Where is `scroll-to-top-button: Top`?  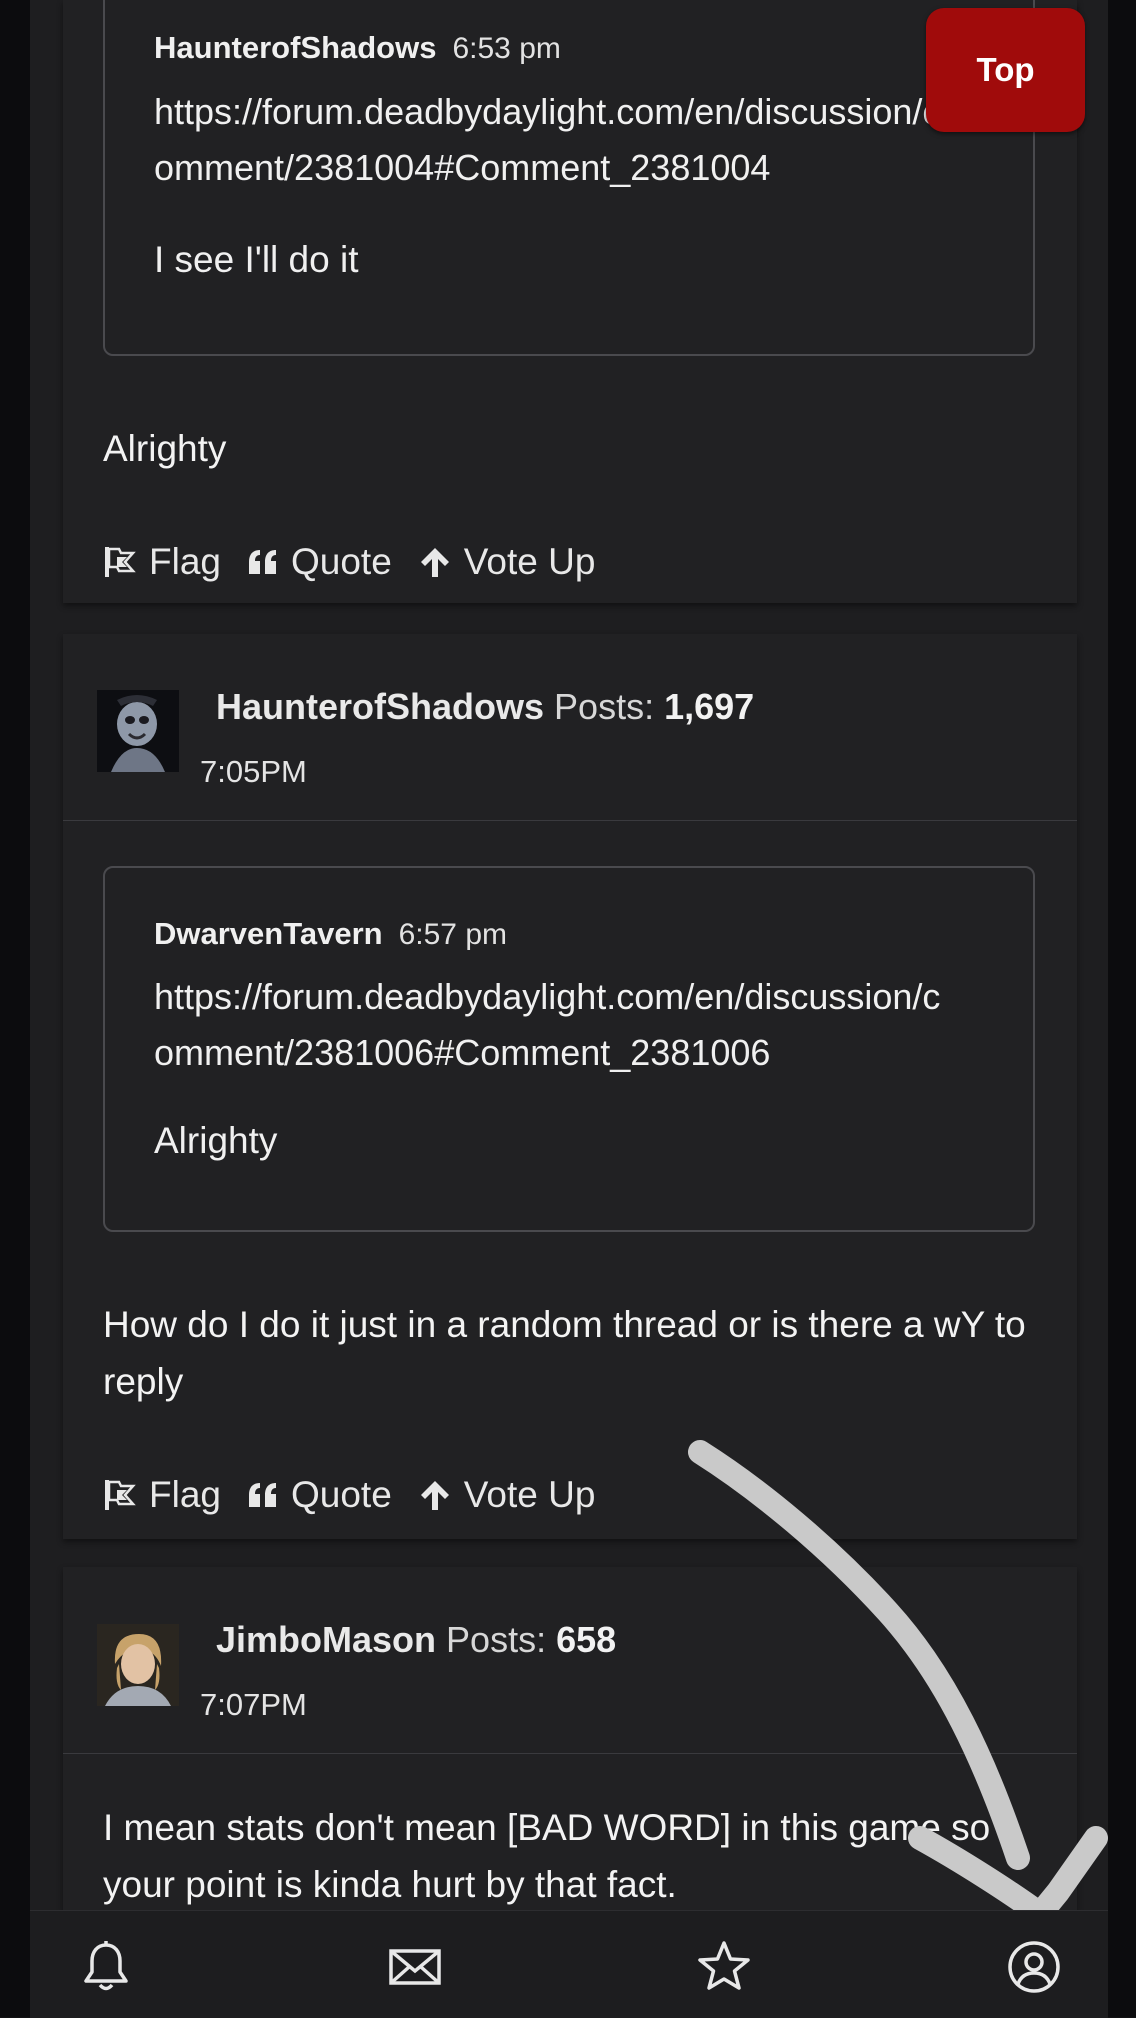
scroll-to-top-button: Top is located at coordinates (1005, 70).